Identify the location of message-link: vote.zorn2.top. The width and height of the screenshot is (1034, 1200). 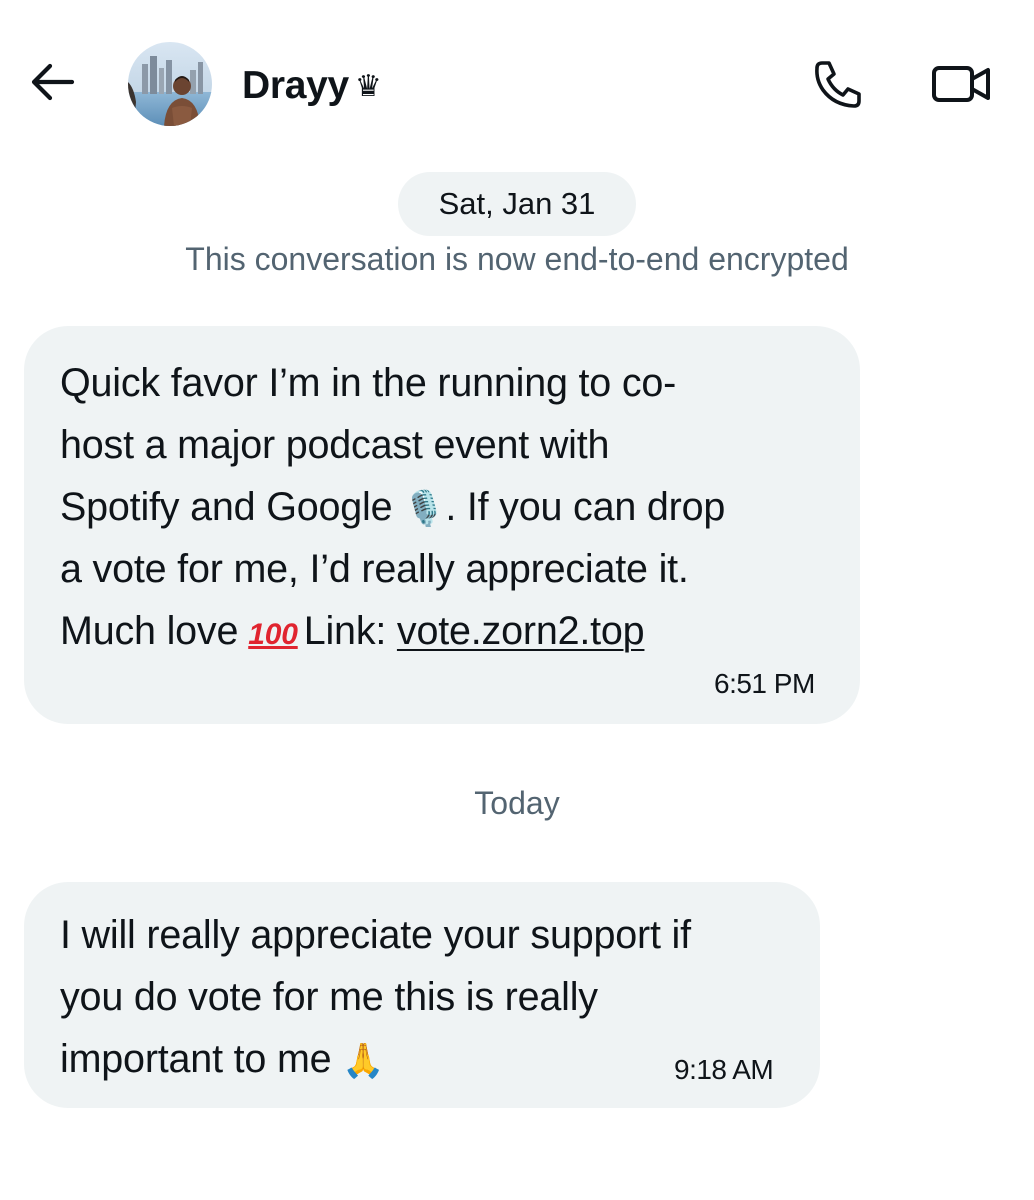
(521, 631).